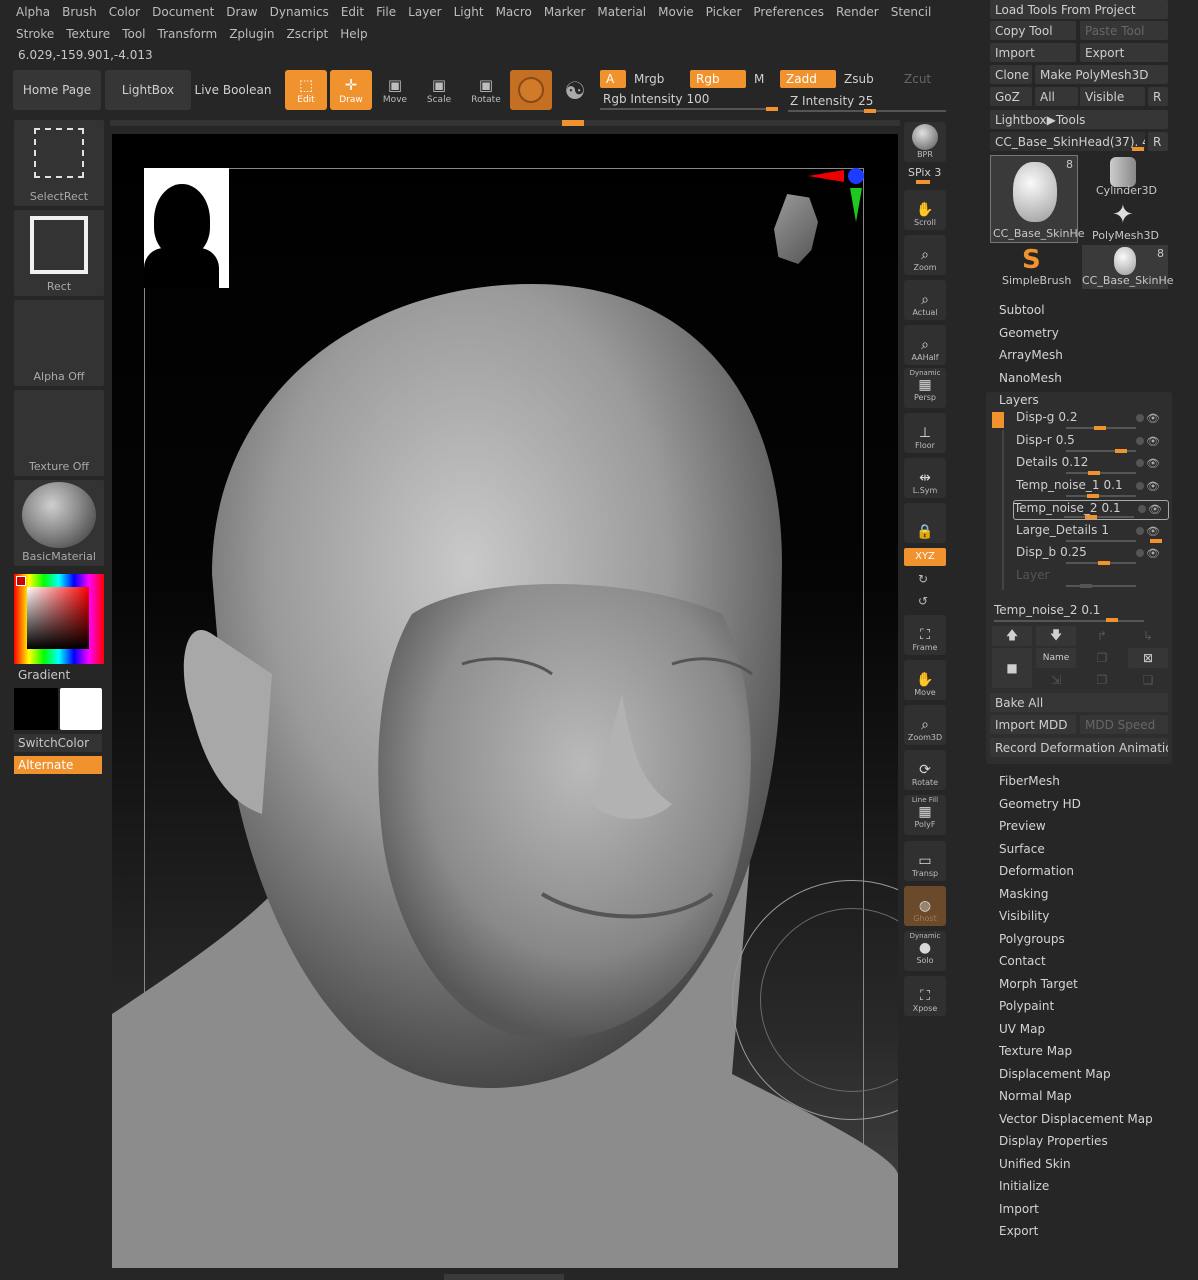 This screenshot has width=1198, height=1280. Describe the element at coordinates (241, 12) in the screenshot. I see `menu-draw: Draw` at that location.